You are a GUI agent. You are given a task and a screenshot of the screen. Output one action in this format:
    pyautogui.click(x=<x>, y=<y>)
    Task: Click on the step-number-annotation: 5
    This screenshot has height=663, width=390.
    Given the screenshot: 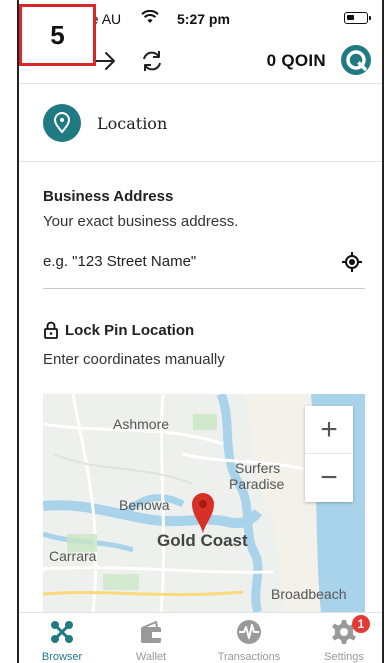 What is the action you would take?
    pyautogui.click(x=57, y=35)
    